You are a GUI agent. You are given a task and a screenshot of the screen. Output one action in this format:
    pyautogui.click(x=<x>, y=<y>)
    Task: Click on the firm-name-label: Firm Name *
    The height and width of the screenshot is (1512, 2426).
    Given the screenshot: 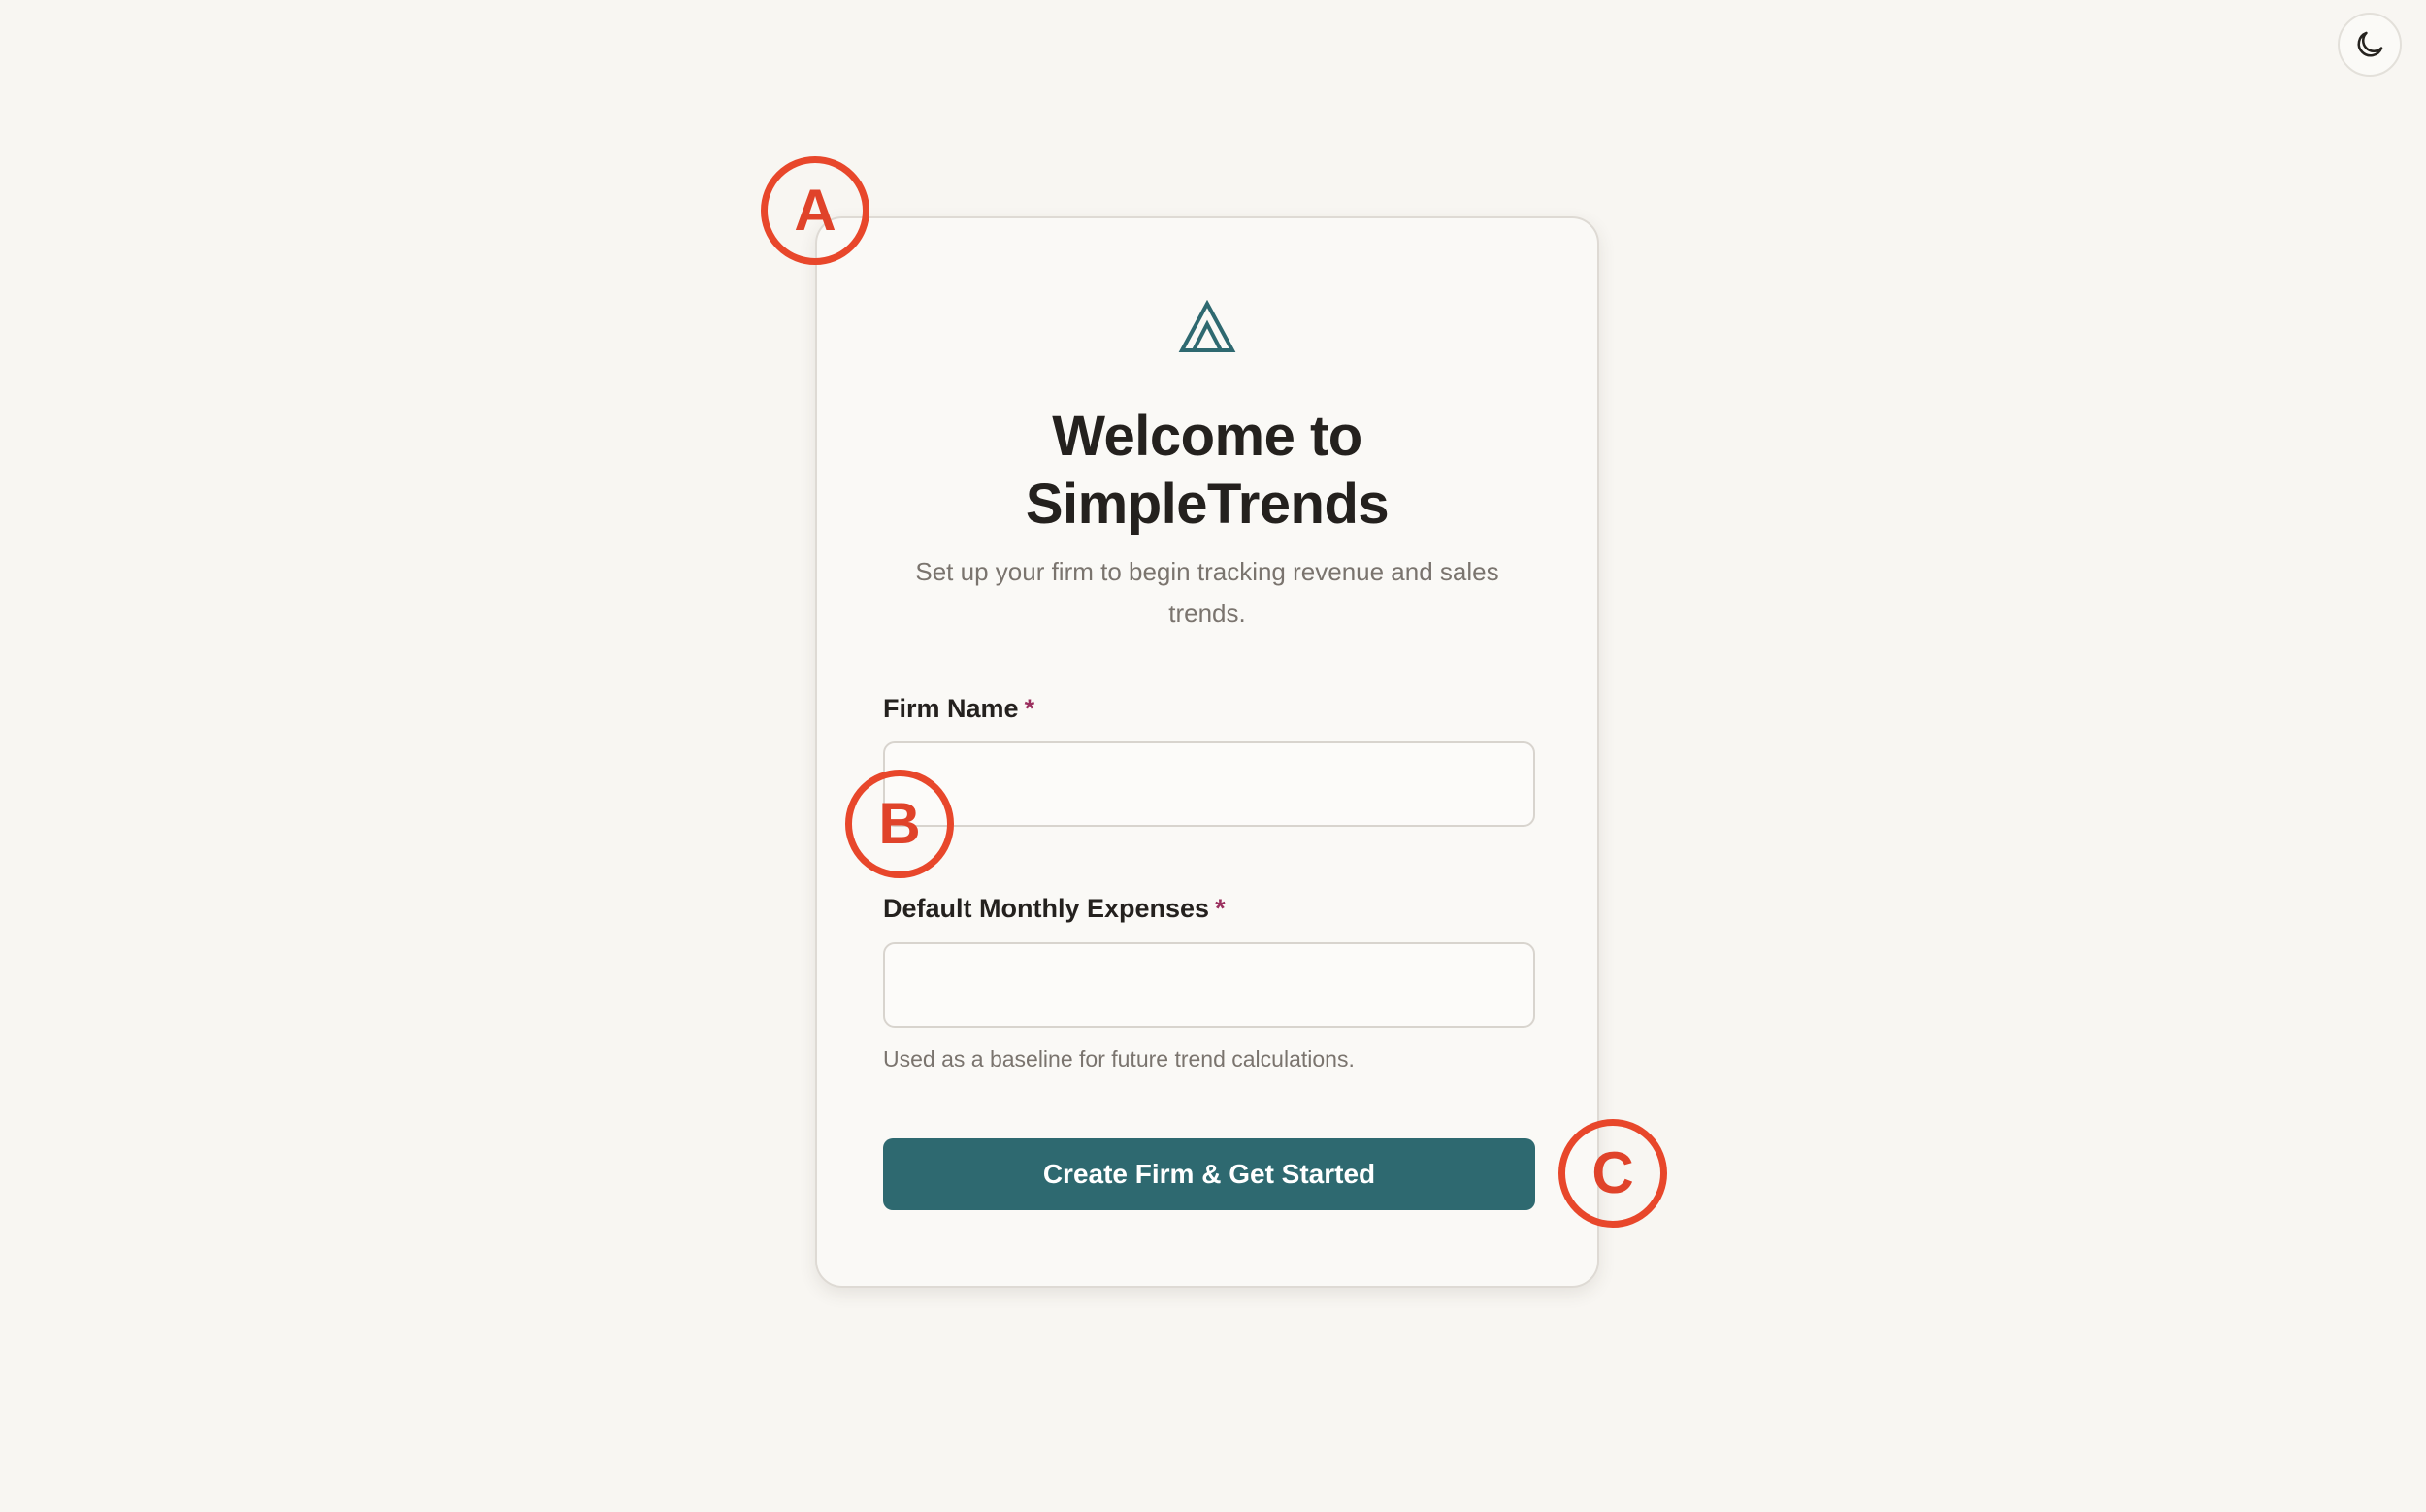 What is the action you would take?
    pyautogui.click(x=958, y=708)
    